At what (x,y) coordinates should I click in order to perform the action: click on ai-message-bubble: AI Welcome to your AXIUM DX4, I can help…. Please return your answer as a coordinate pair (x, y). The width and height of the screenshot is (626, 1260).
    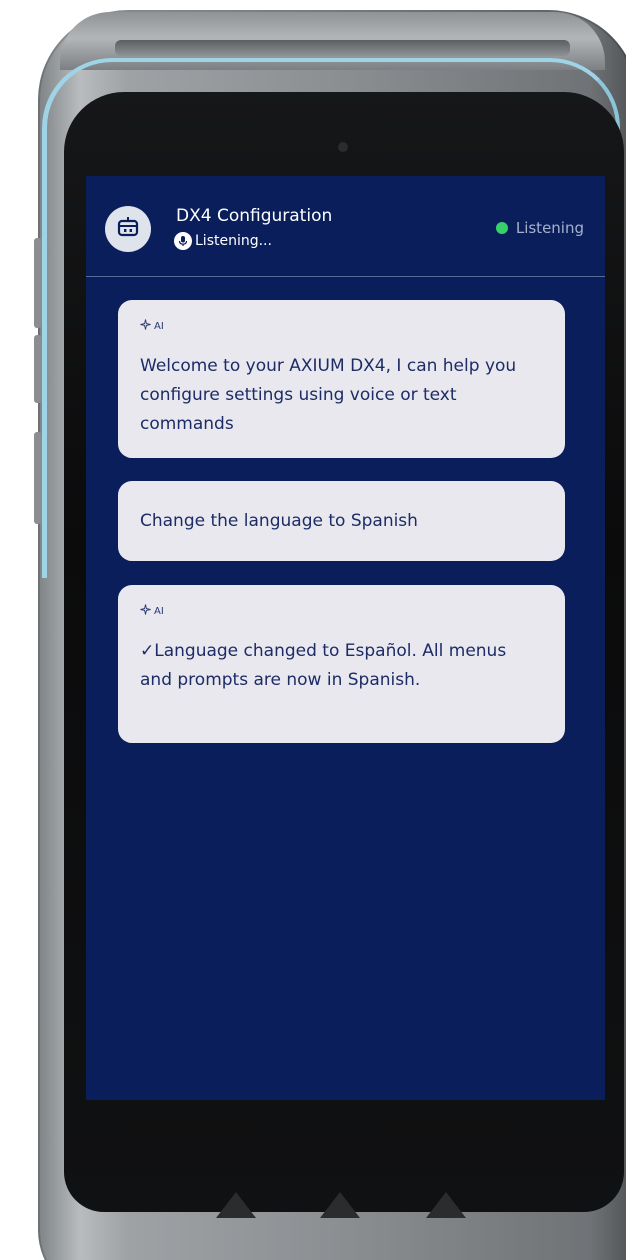
    Looking at the image, I should click on (341, 379).